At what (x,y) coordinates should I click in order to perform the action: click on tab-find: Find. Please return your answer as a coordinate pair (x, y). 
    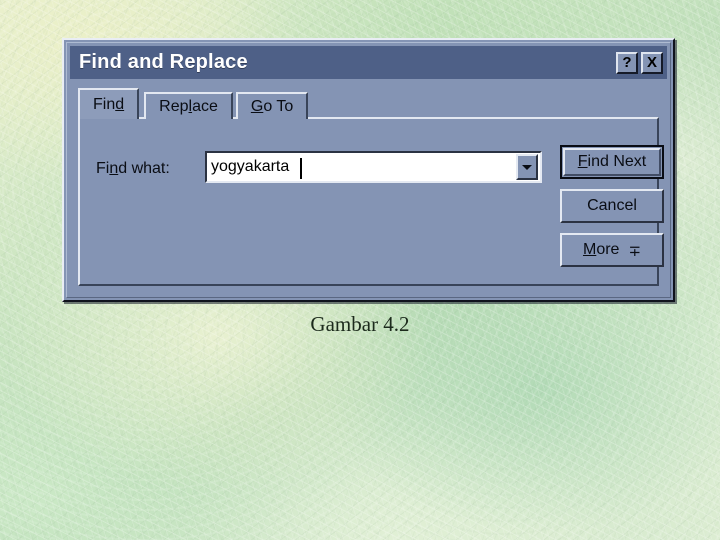
    Looking at the image, I should click on (109, 103).